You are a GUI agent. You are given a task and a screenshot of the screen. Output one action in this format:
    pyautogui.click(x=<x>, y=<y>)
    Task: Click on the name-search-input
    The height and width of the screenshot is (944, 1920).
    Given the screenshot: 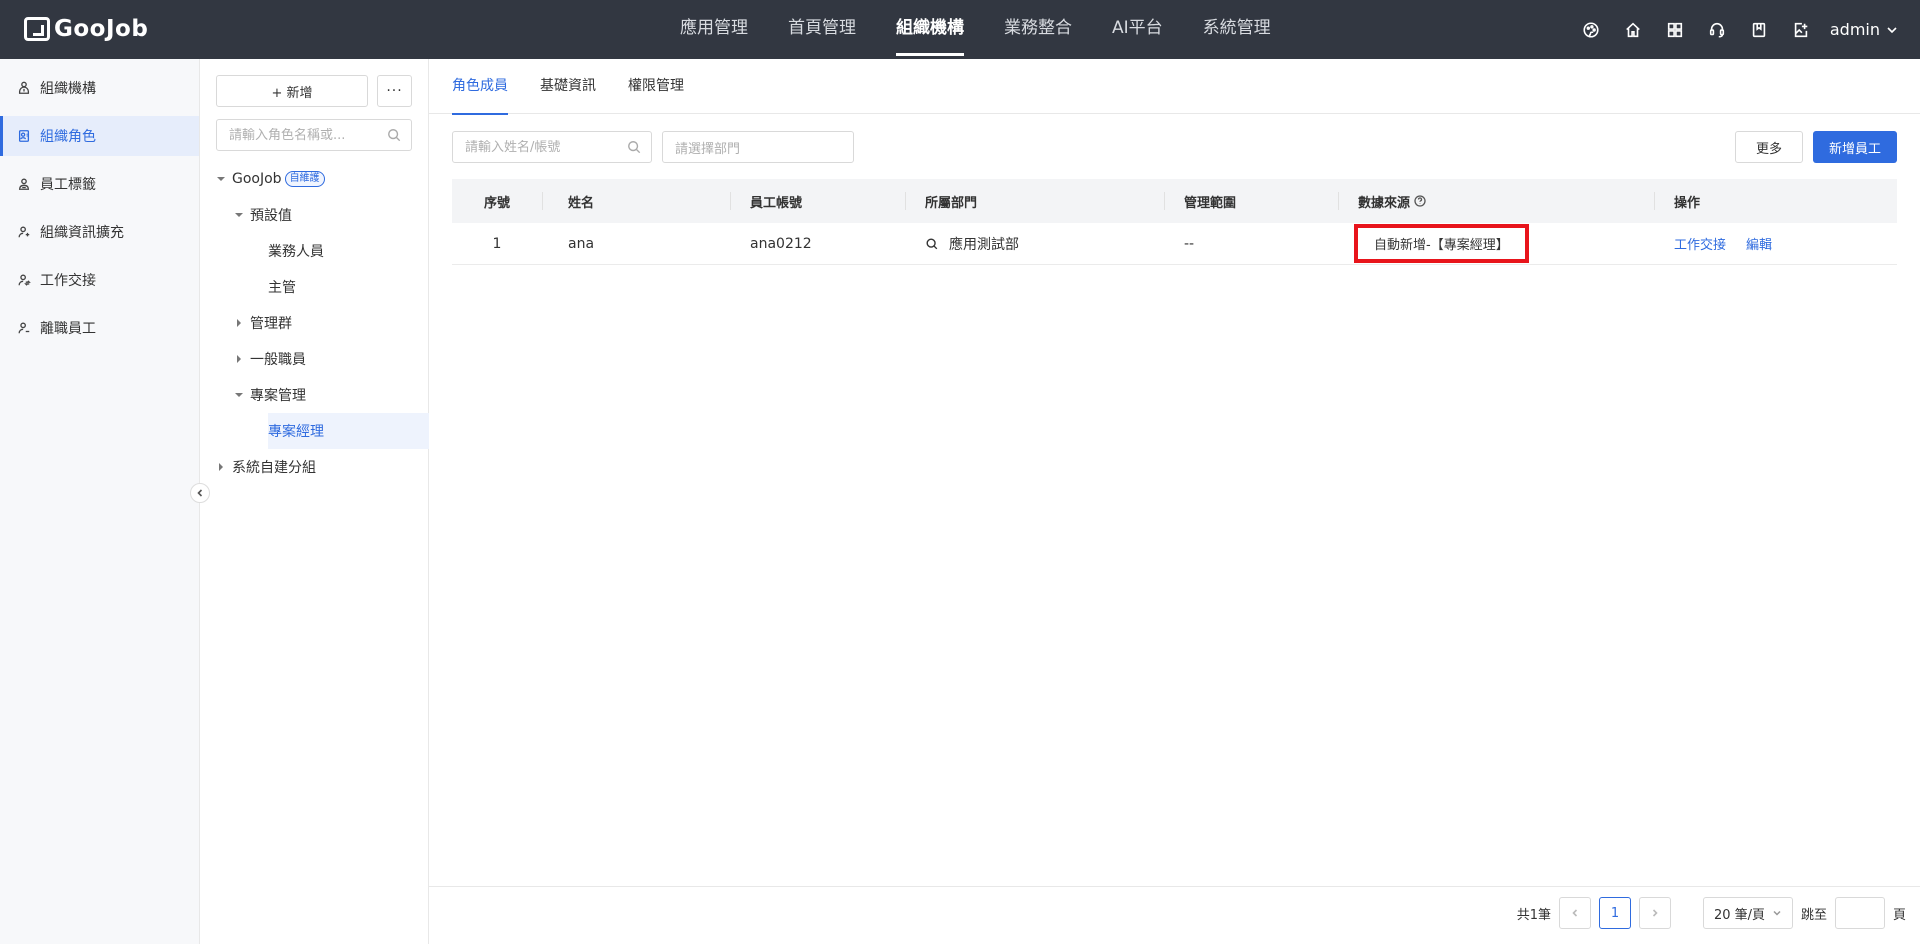 What is the action you would take?
    pyautogui.click(x=546, y=147)
    